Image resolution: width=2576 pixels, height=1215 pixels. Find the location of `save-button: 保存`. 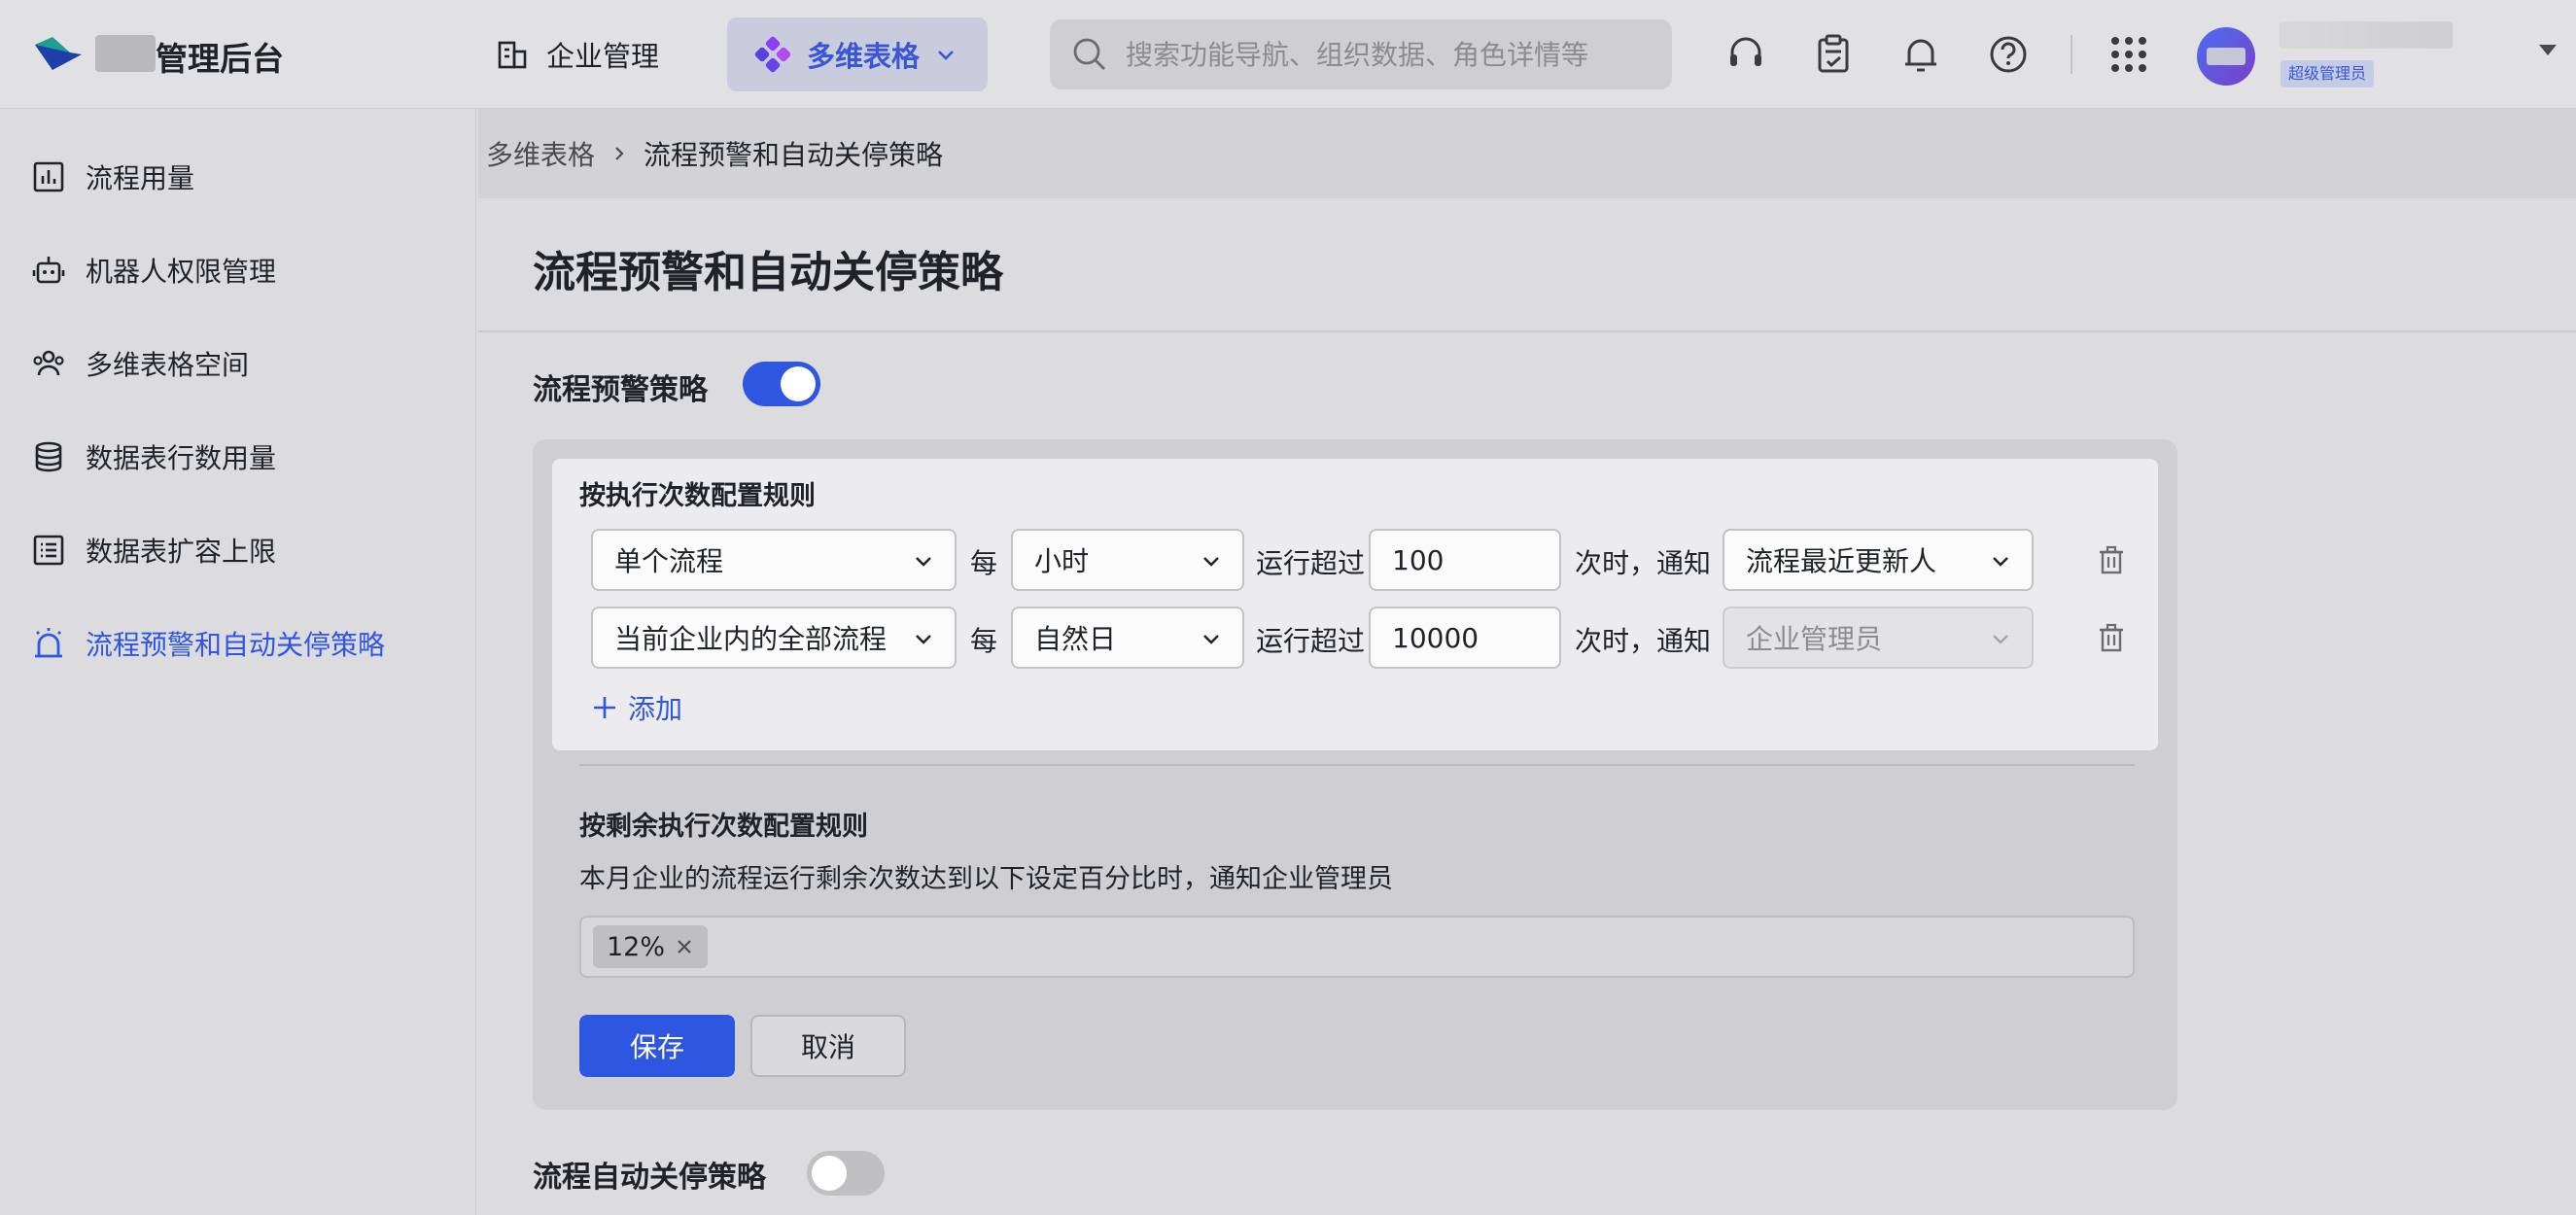

save-button: 保存 is located at coordinates (657, 1046).